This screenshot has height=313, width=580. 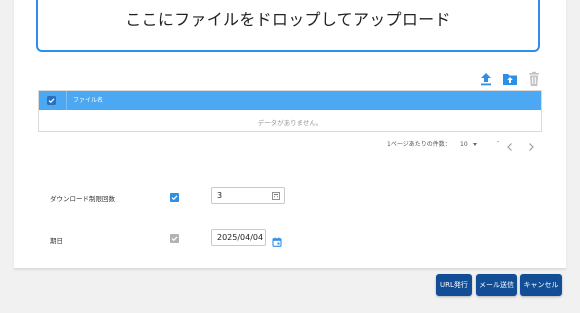 What do you see at coordinates (277, 241) in the screenshot?
I see `calendar-icon` at bounding box center [277, 241].